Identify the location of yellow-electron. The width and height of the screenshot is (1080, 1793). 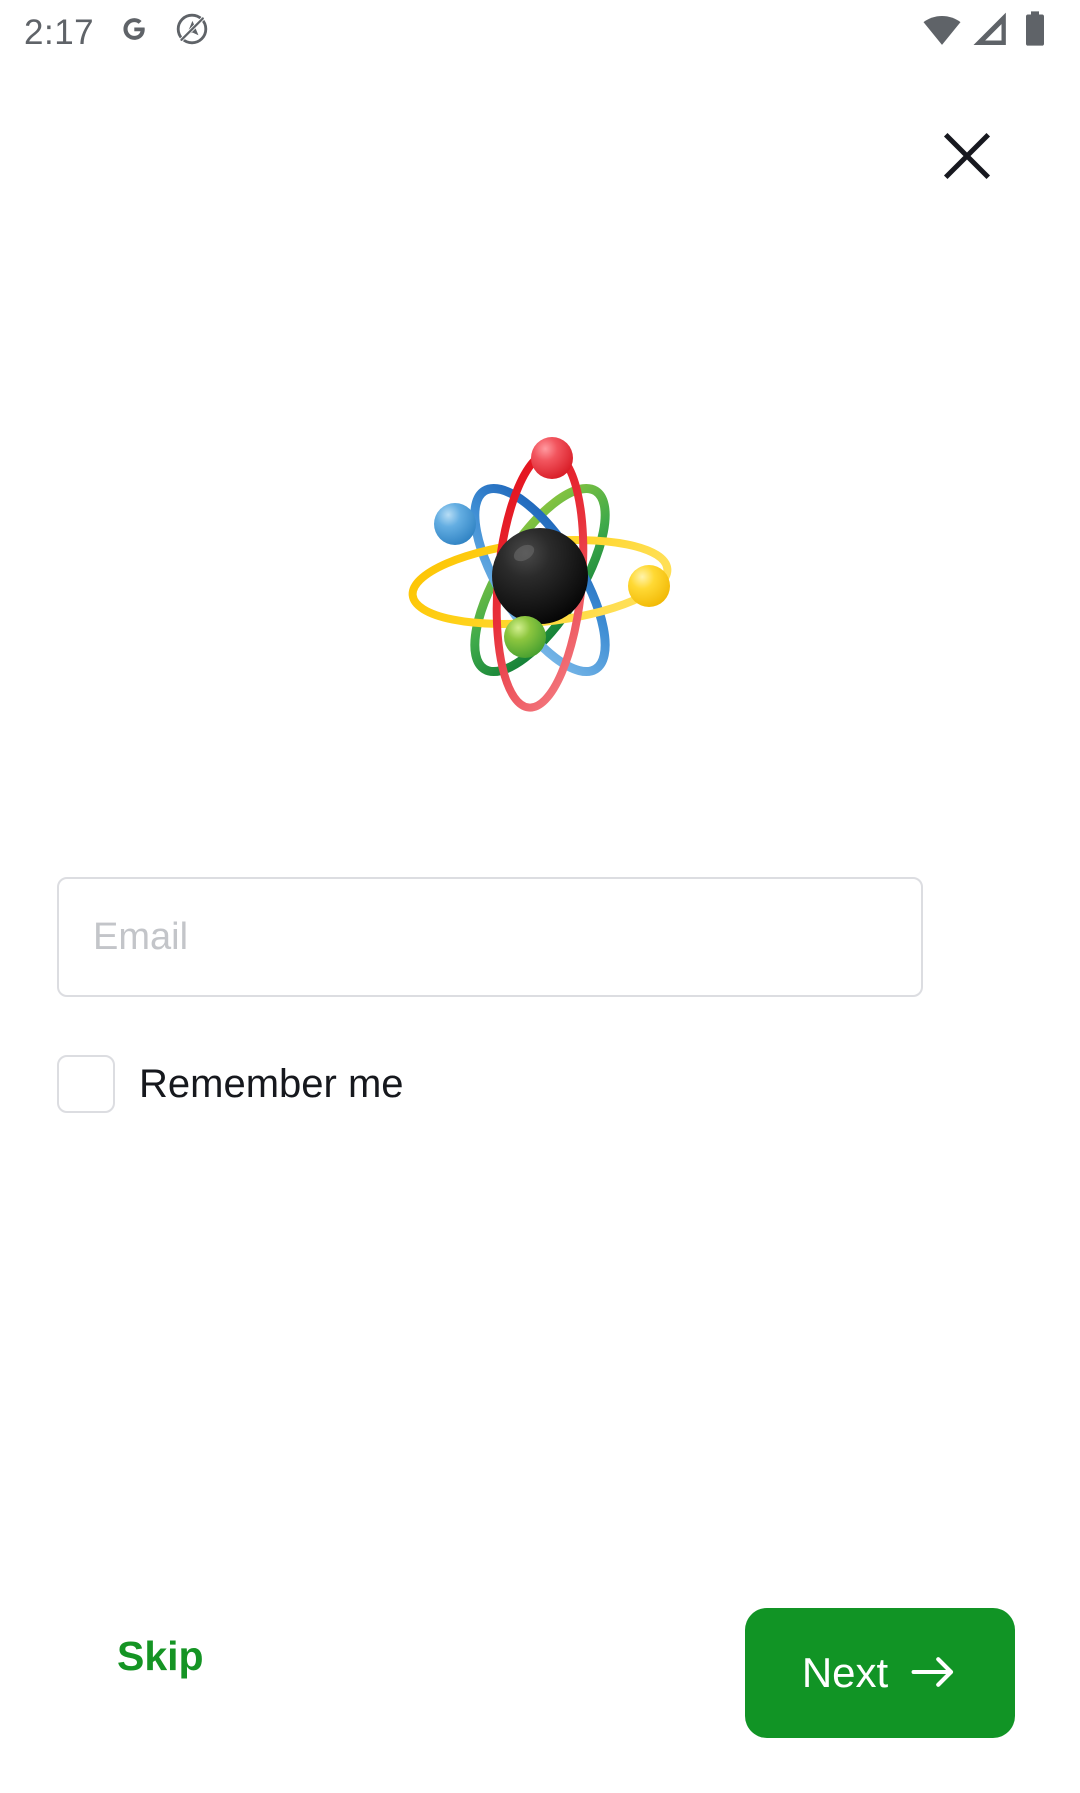
(649, 586).